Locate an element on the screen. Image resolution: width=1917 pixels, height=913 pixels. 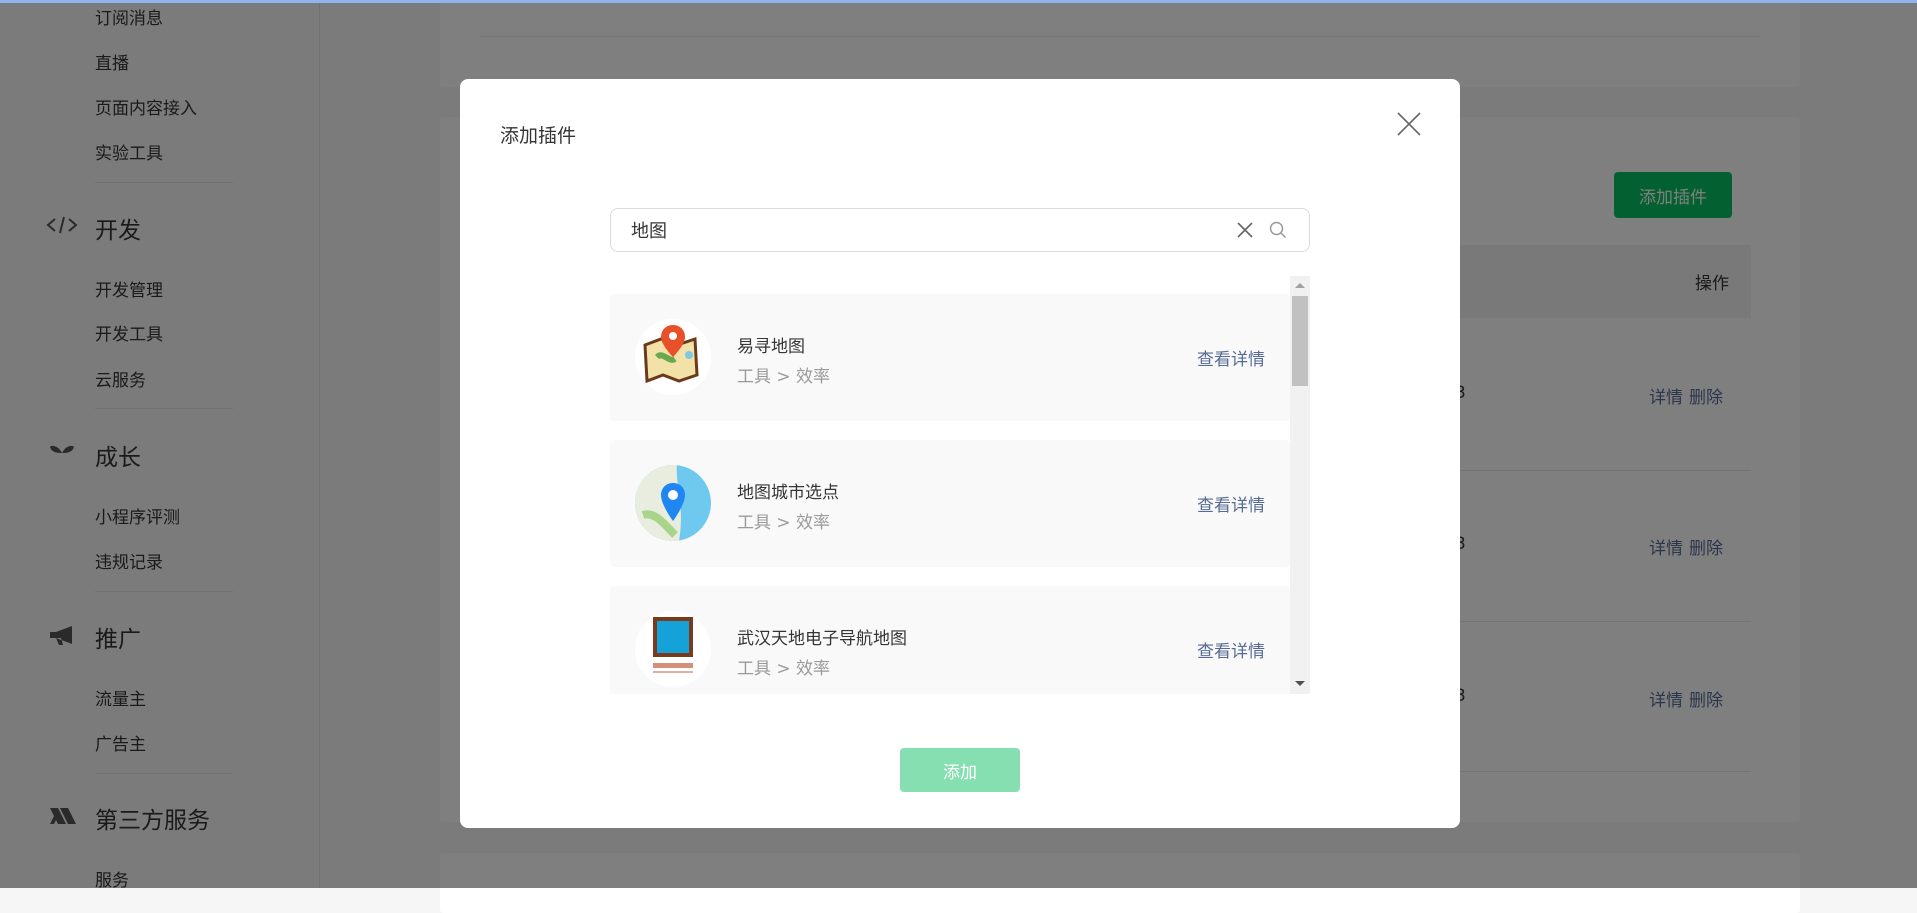
search-input is located at coordinates (921, 230).